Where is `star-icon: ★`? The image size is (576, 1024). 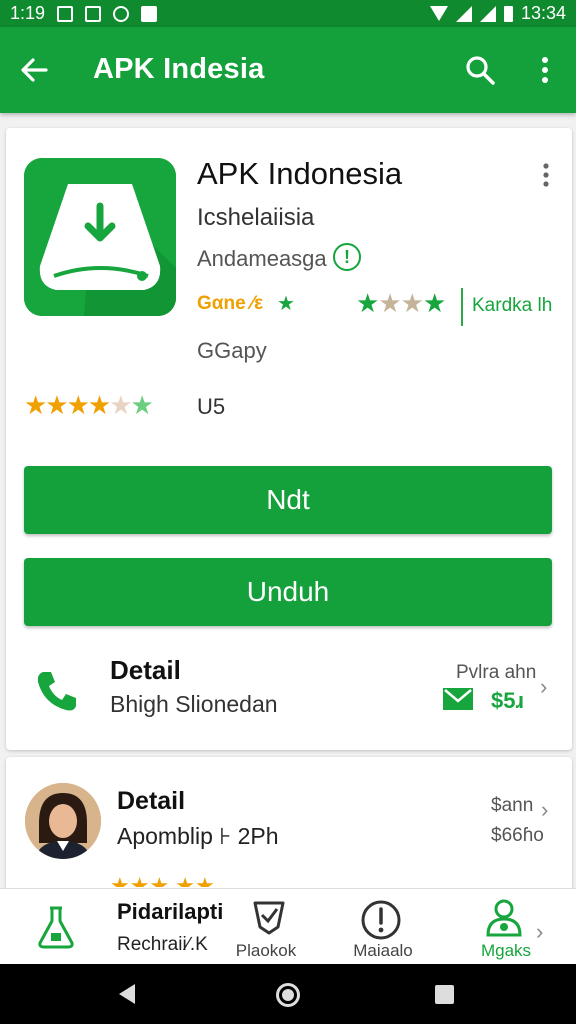
star-icon: ★ is located at coordinates (286, 304).